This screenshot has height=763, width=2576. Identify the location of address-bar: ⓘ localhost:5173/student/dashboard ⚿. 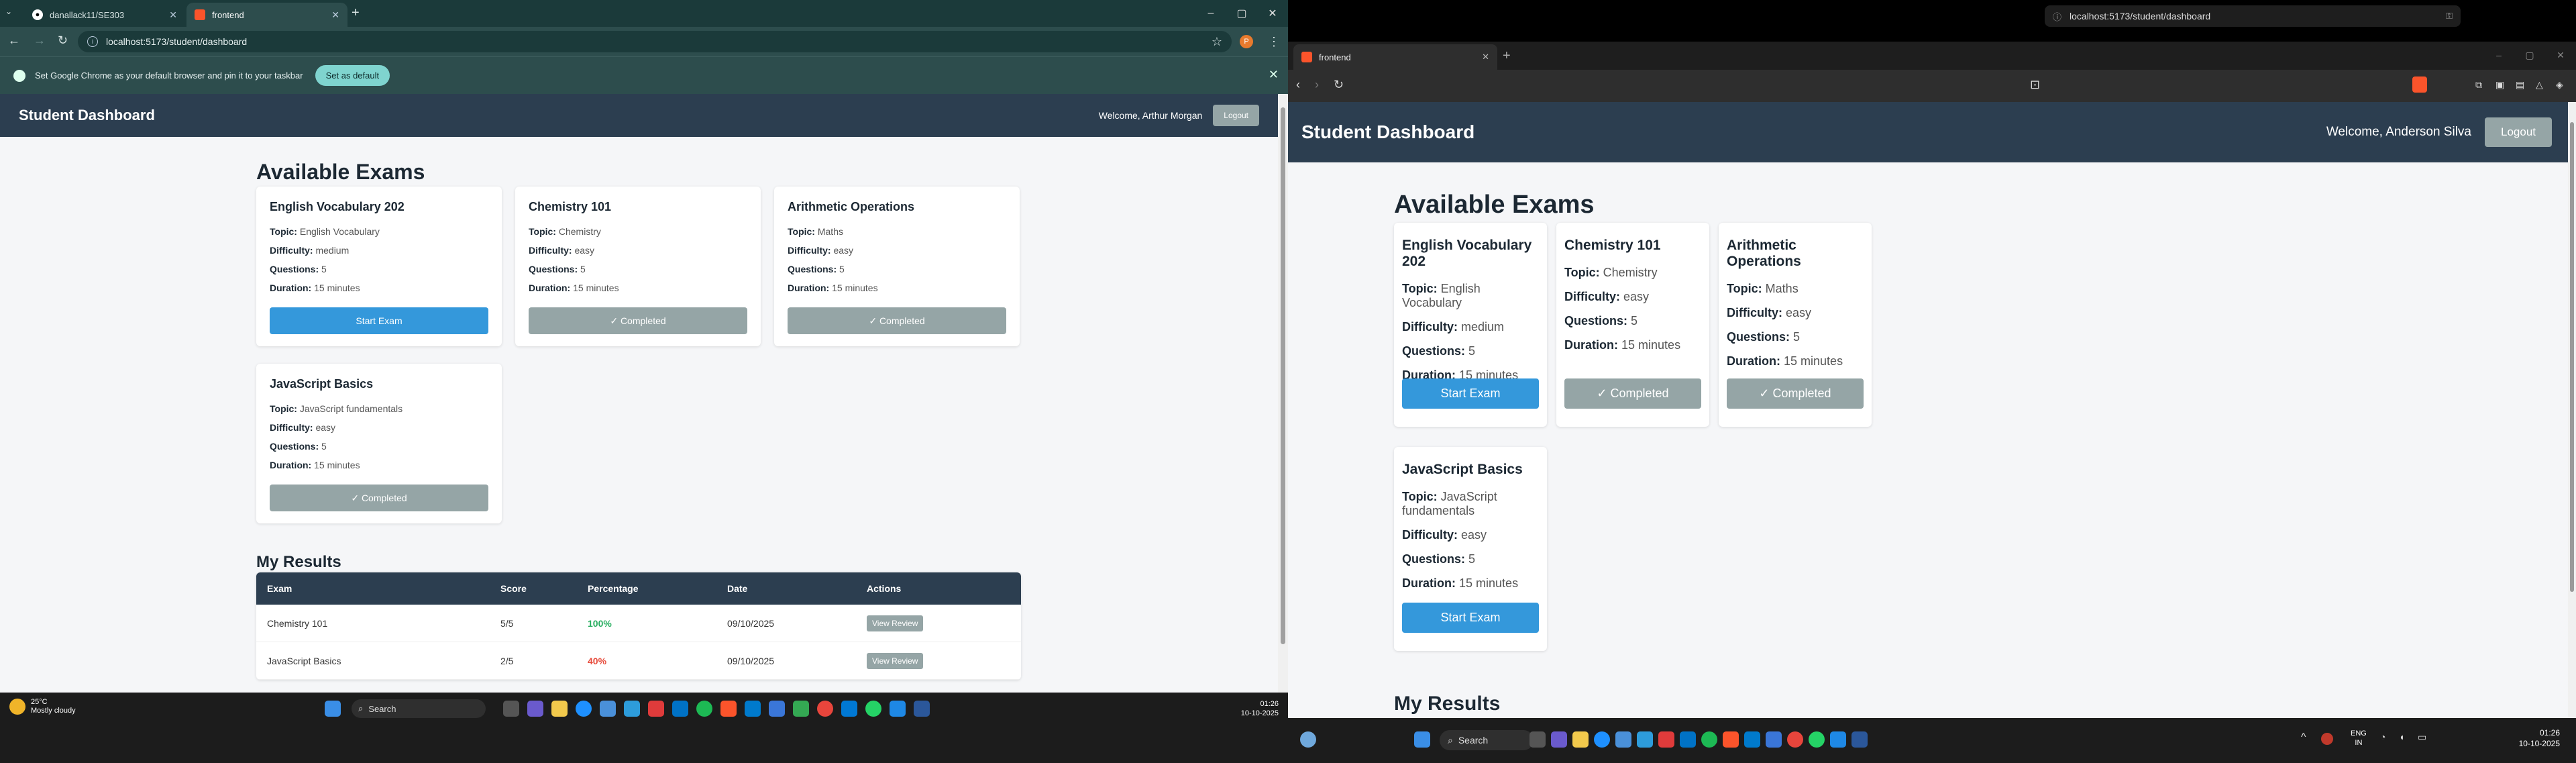
(2253, 16).